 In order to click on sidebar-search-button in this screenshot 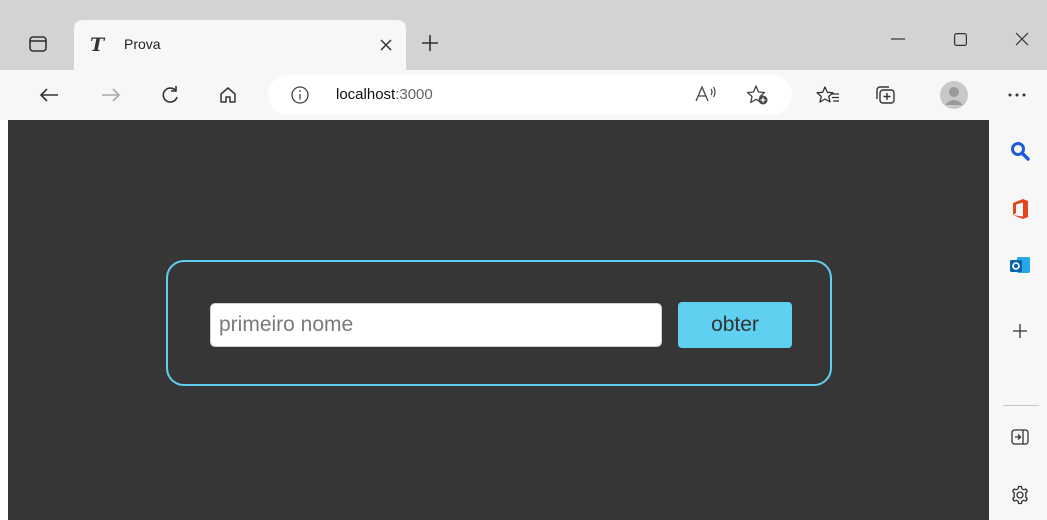, I will do `click(1020, 151)`.